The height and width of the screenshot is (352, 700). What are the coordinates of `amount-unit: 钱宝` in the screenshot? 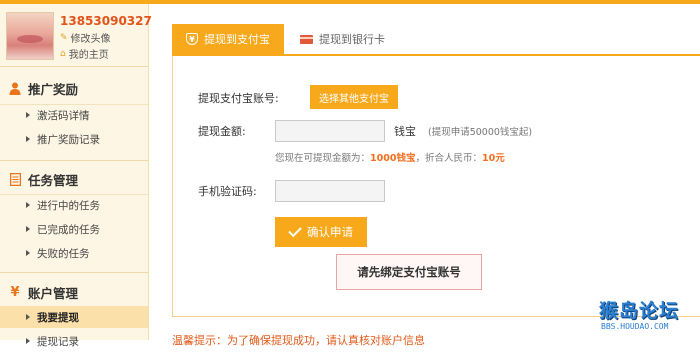 It's located at (405, 131).